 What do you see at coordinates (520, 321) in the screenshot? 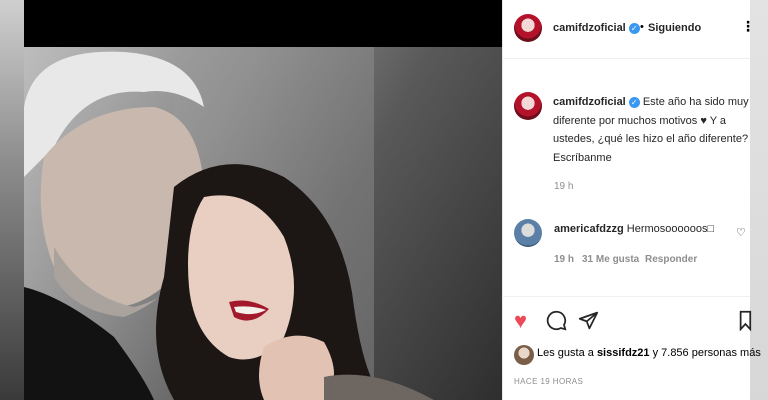
I see `like-heart-icon: ♥` at bounding box center [520, 321].